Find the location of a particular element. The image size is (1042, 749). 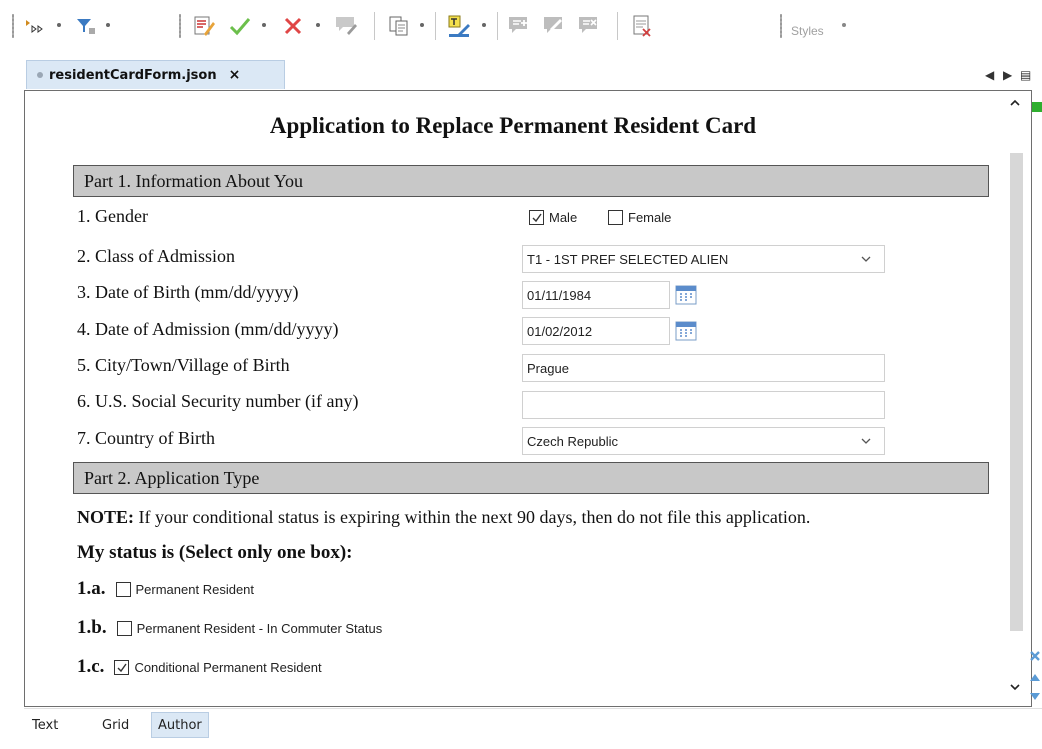

conditional-resident-checkbox is located at coordinates (122, 667).